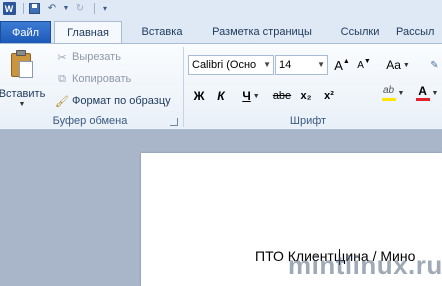  I want to click on change-case-button: Aa ▼, so click(398, 65).